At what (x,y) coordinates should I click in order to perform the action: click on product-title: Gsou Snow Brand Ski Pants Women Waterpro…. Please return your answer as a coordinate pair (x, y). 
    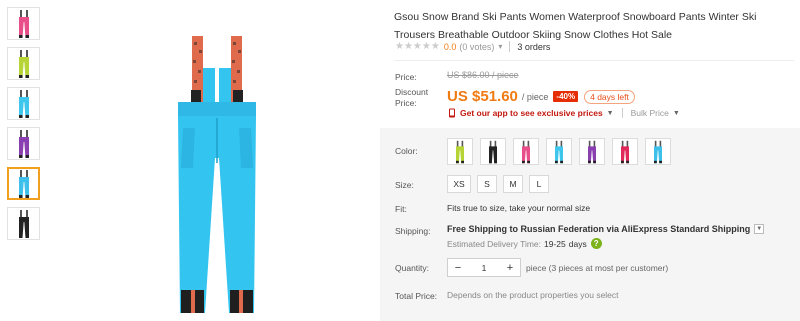
    Looking at the image, I should click on (575, 26).